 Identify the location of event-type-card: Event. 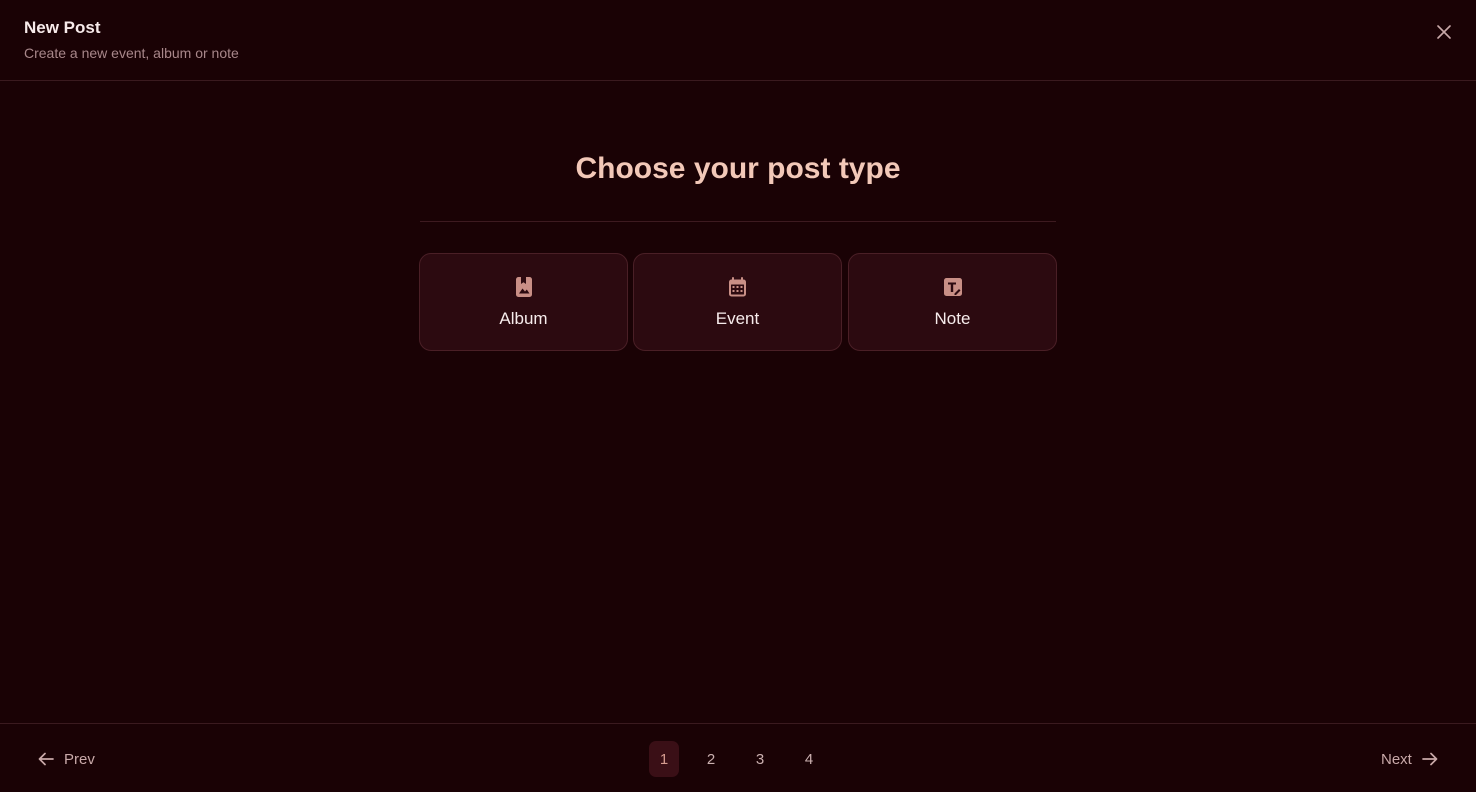
(737, 302).